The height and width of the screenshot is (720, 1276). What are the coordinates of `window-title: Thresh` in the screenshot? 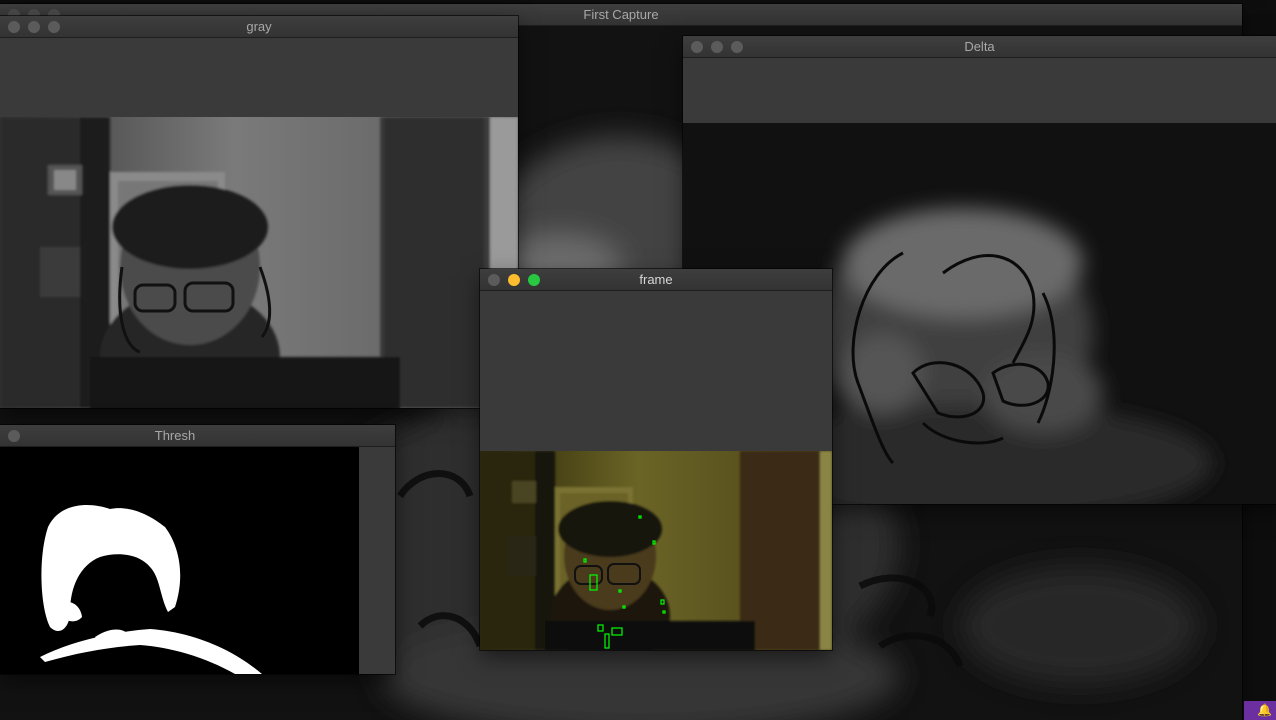 It's located at (175, 435).